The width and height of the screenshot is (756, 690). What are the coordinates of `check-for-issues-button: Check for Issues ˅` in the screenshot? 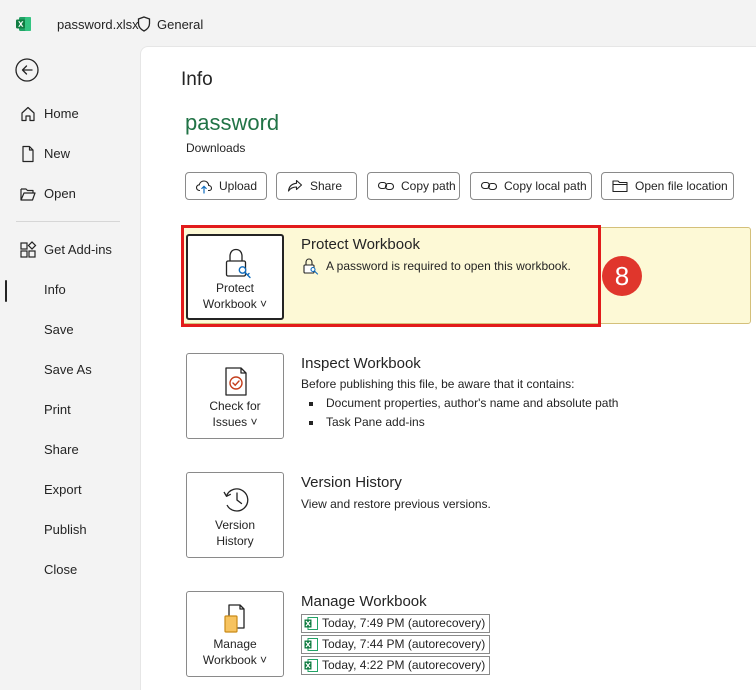 It's located at (235, 396).